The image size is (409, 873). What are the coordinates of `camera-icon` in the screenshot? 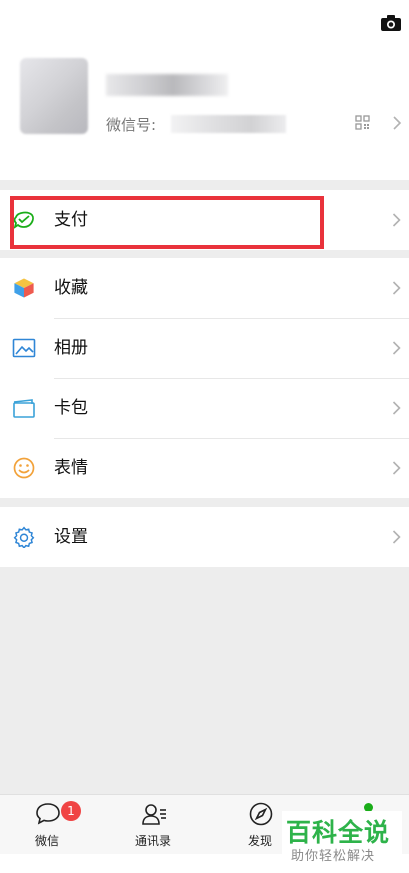 It's located at (391, 23).